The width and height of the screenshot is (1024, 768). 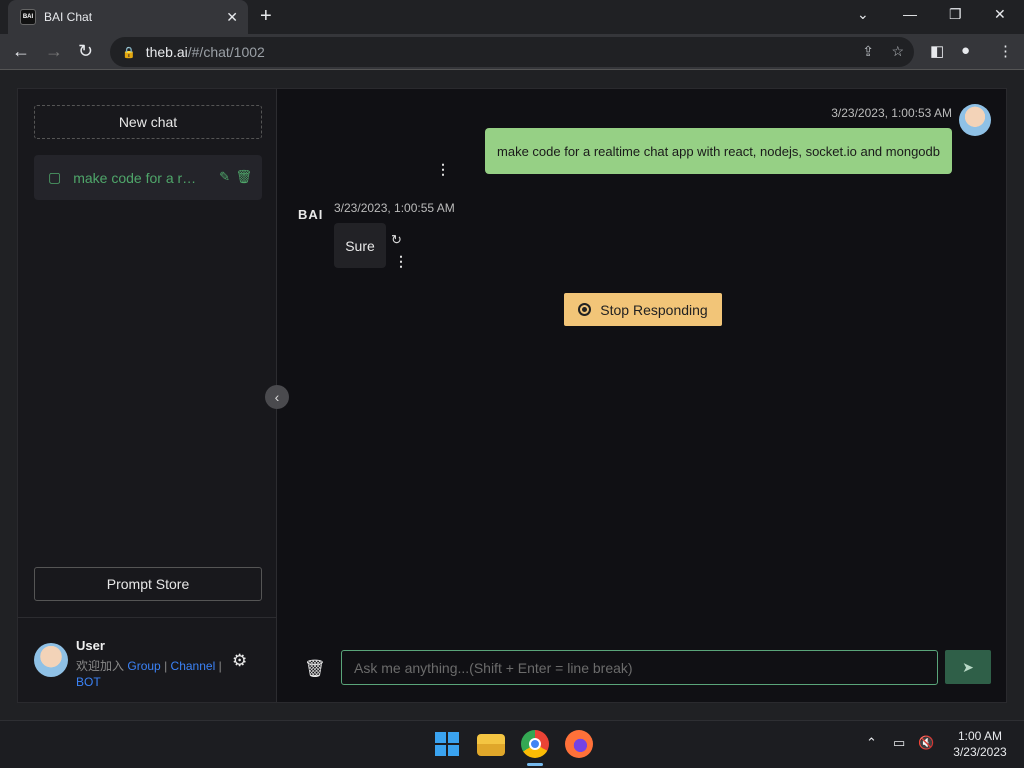 What do you see at coordinates (54, 51) in the screenshot?
I see `forward-icon: →` at bounding box center [54, 51].